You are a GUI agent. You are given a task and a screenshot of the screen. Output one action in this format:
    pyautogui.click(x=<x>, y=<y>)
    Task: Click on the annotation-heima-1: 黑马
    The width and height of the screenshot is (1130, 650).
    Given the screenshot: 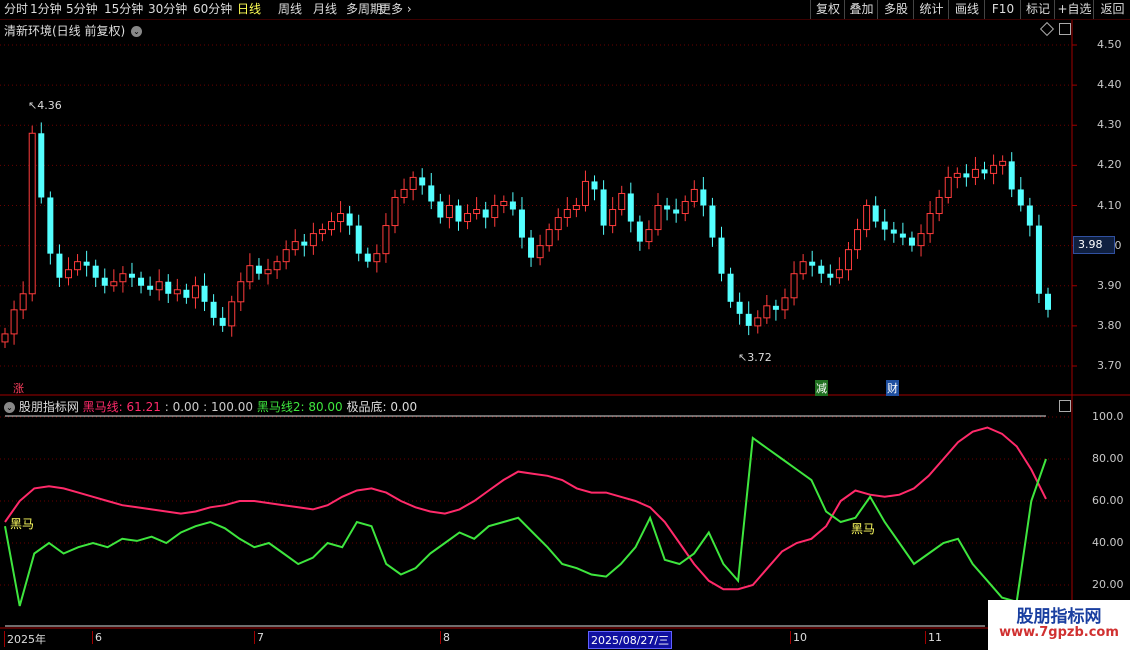 What is the action you would take?
    pyautogui.click(x=22, y=524)
    